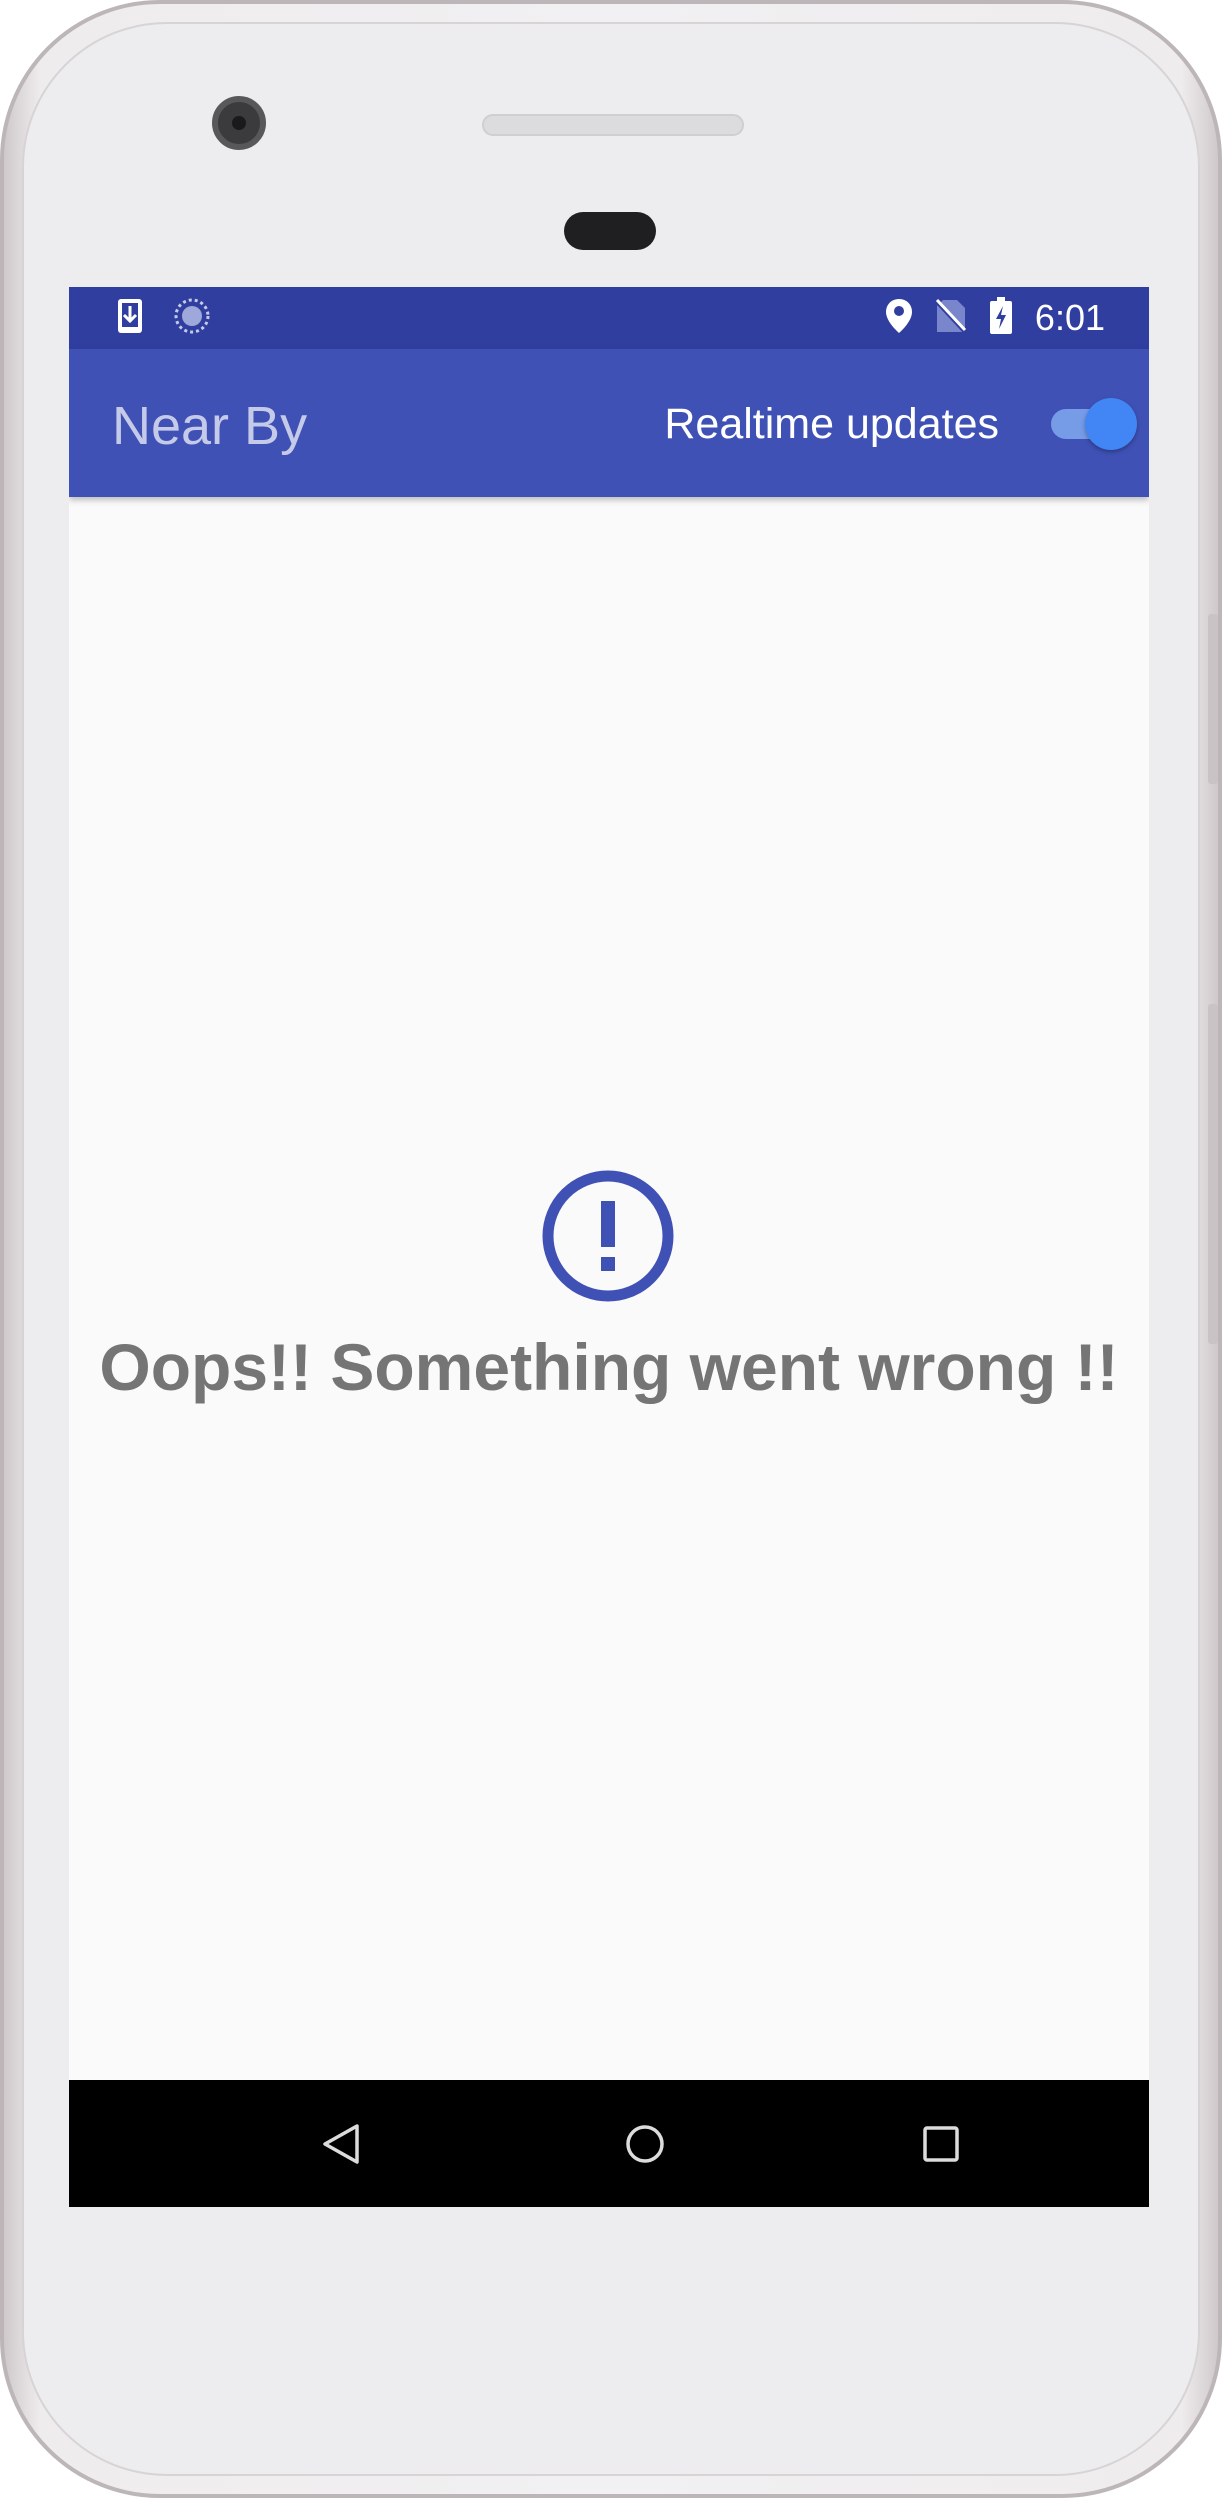  I want to click on navigation-bar, so click(609, 2143).